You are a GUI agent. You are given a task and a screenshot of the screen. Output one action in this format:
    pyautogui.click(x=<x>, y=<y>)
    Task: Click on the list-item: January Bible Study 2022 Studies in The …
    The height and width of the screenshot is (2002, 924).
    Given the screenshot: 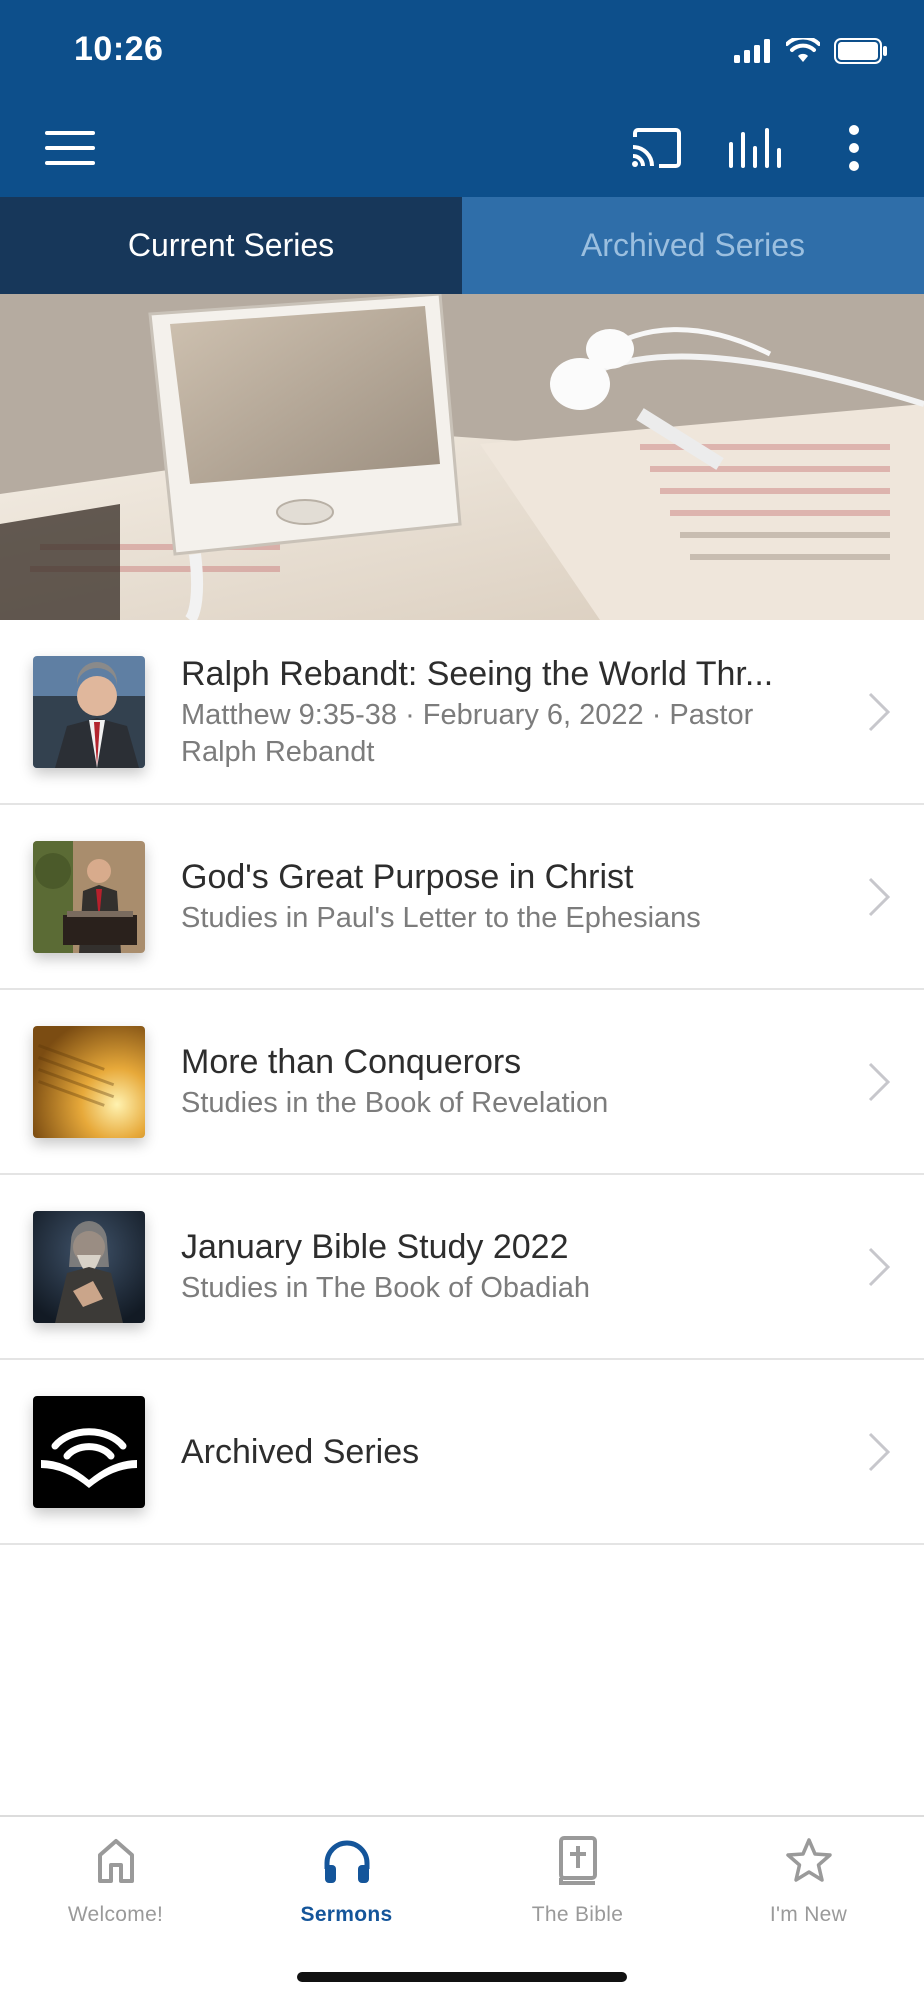 What is the action you would take?
    pyautogui.click(x=462, y=1267)
    